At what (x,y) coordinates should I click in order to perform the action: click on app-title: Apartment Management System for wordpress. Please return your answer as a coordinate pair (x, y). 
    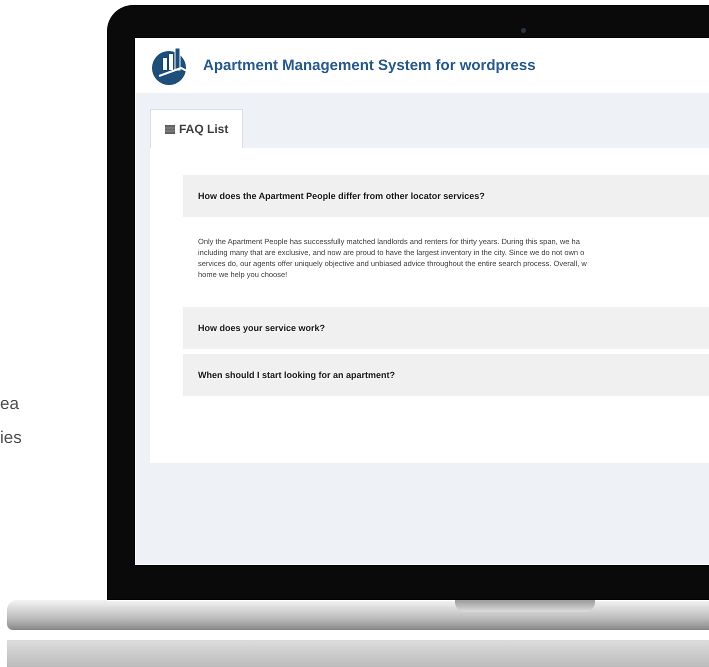
    Looking at the image, I should click on (369, 65).